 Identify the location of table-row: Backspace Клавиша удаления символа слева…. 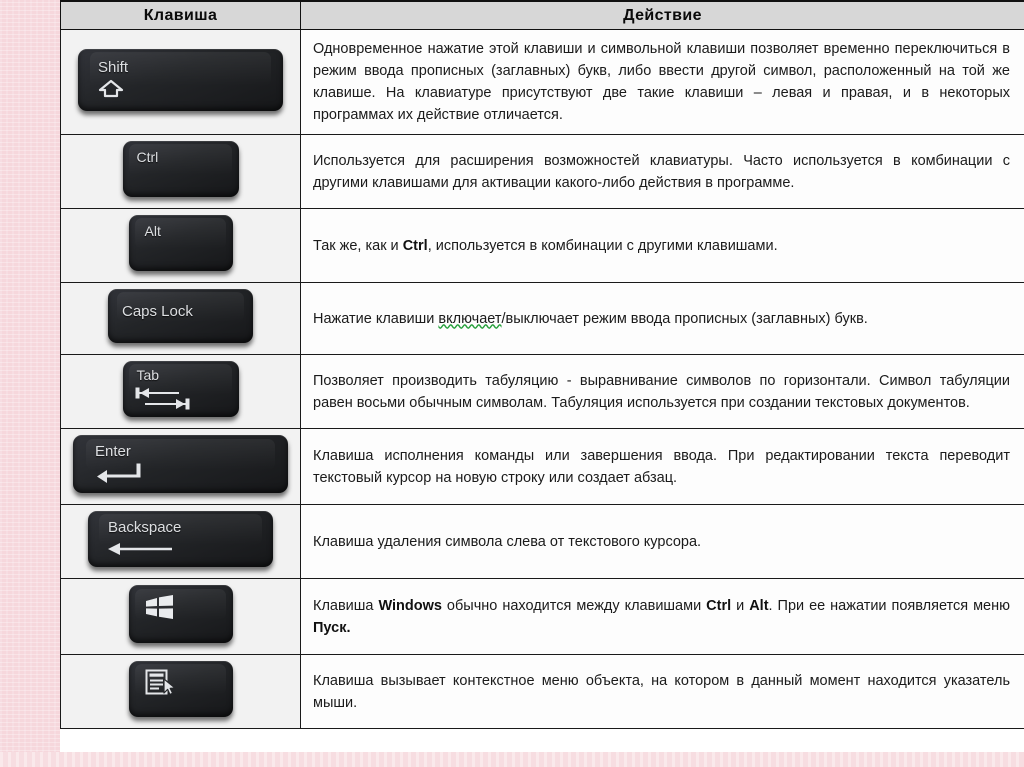
(542, 542).